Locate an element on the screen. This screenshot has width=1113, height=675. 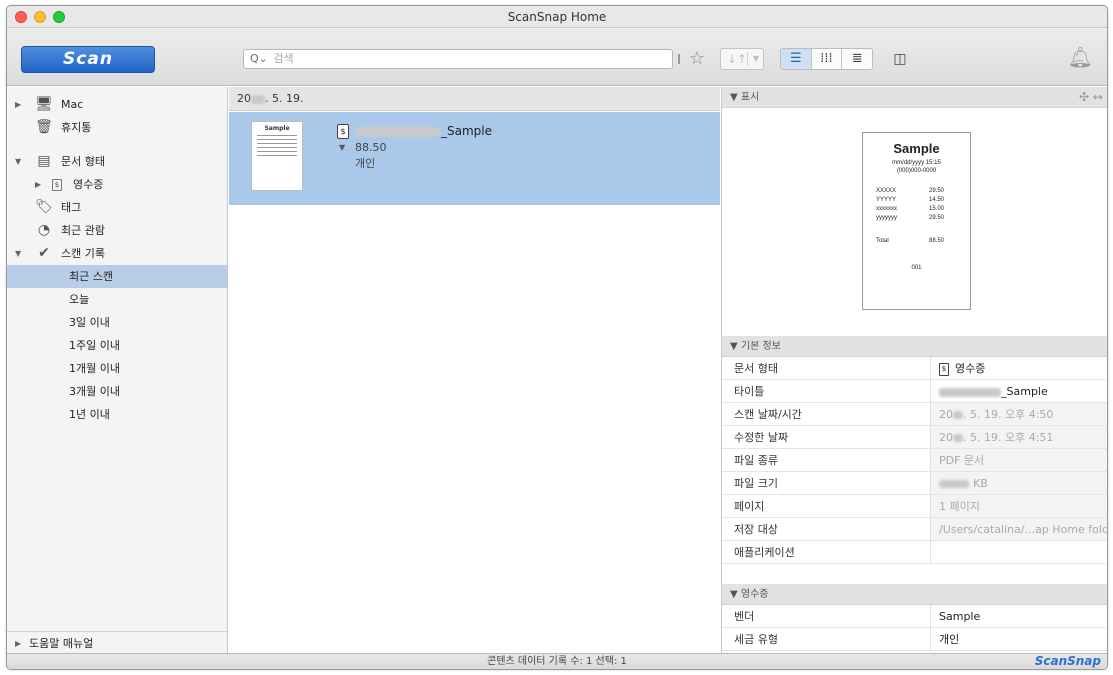
sidebar-item-document-type: ▼ ▤ 문서 형태 is located at coordinates (117, 161).